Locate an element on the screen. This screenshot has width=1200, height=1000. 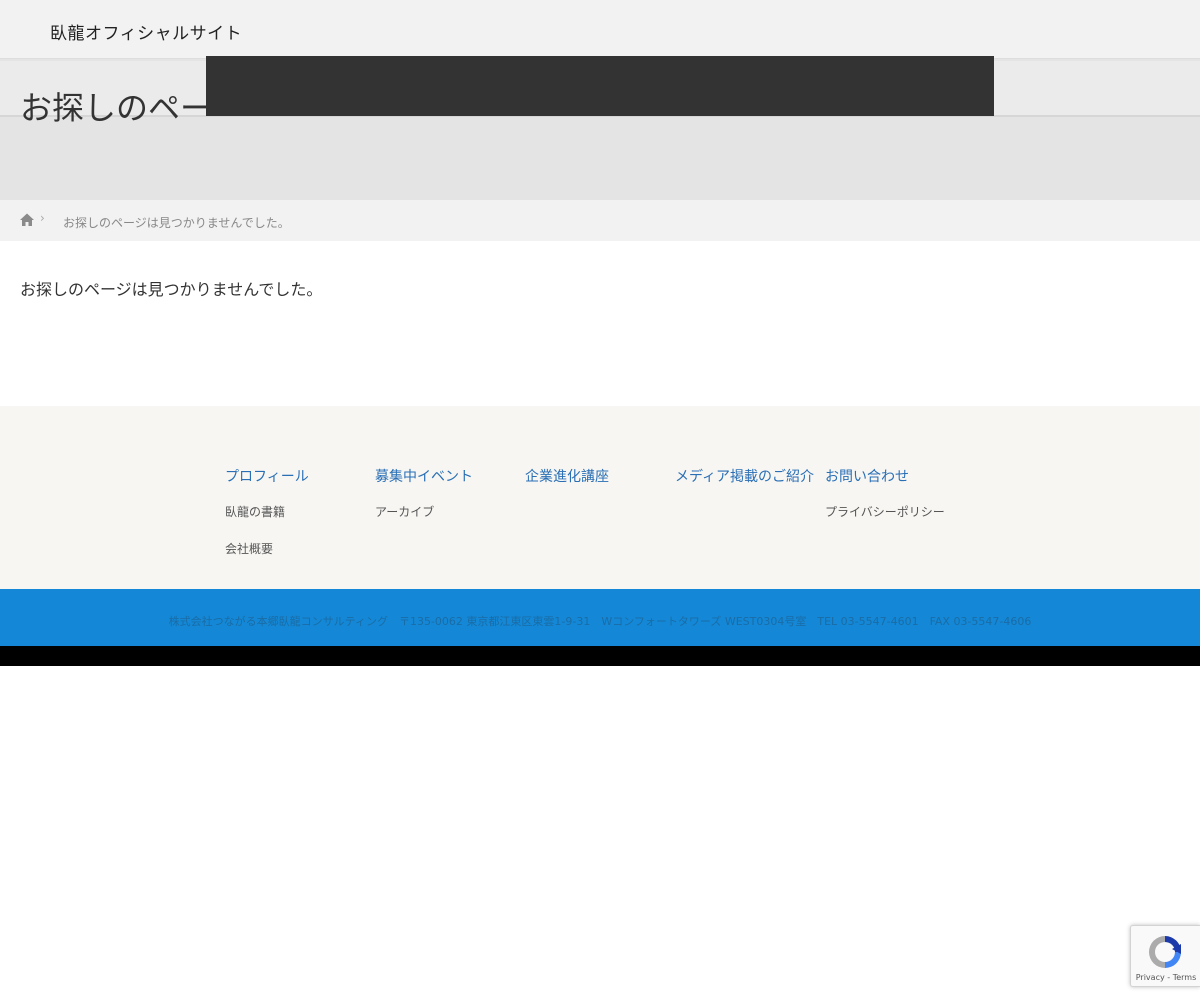
page-title: お探しのペー is located at coordinates (116, 108).